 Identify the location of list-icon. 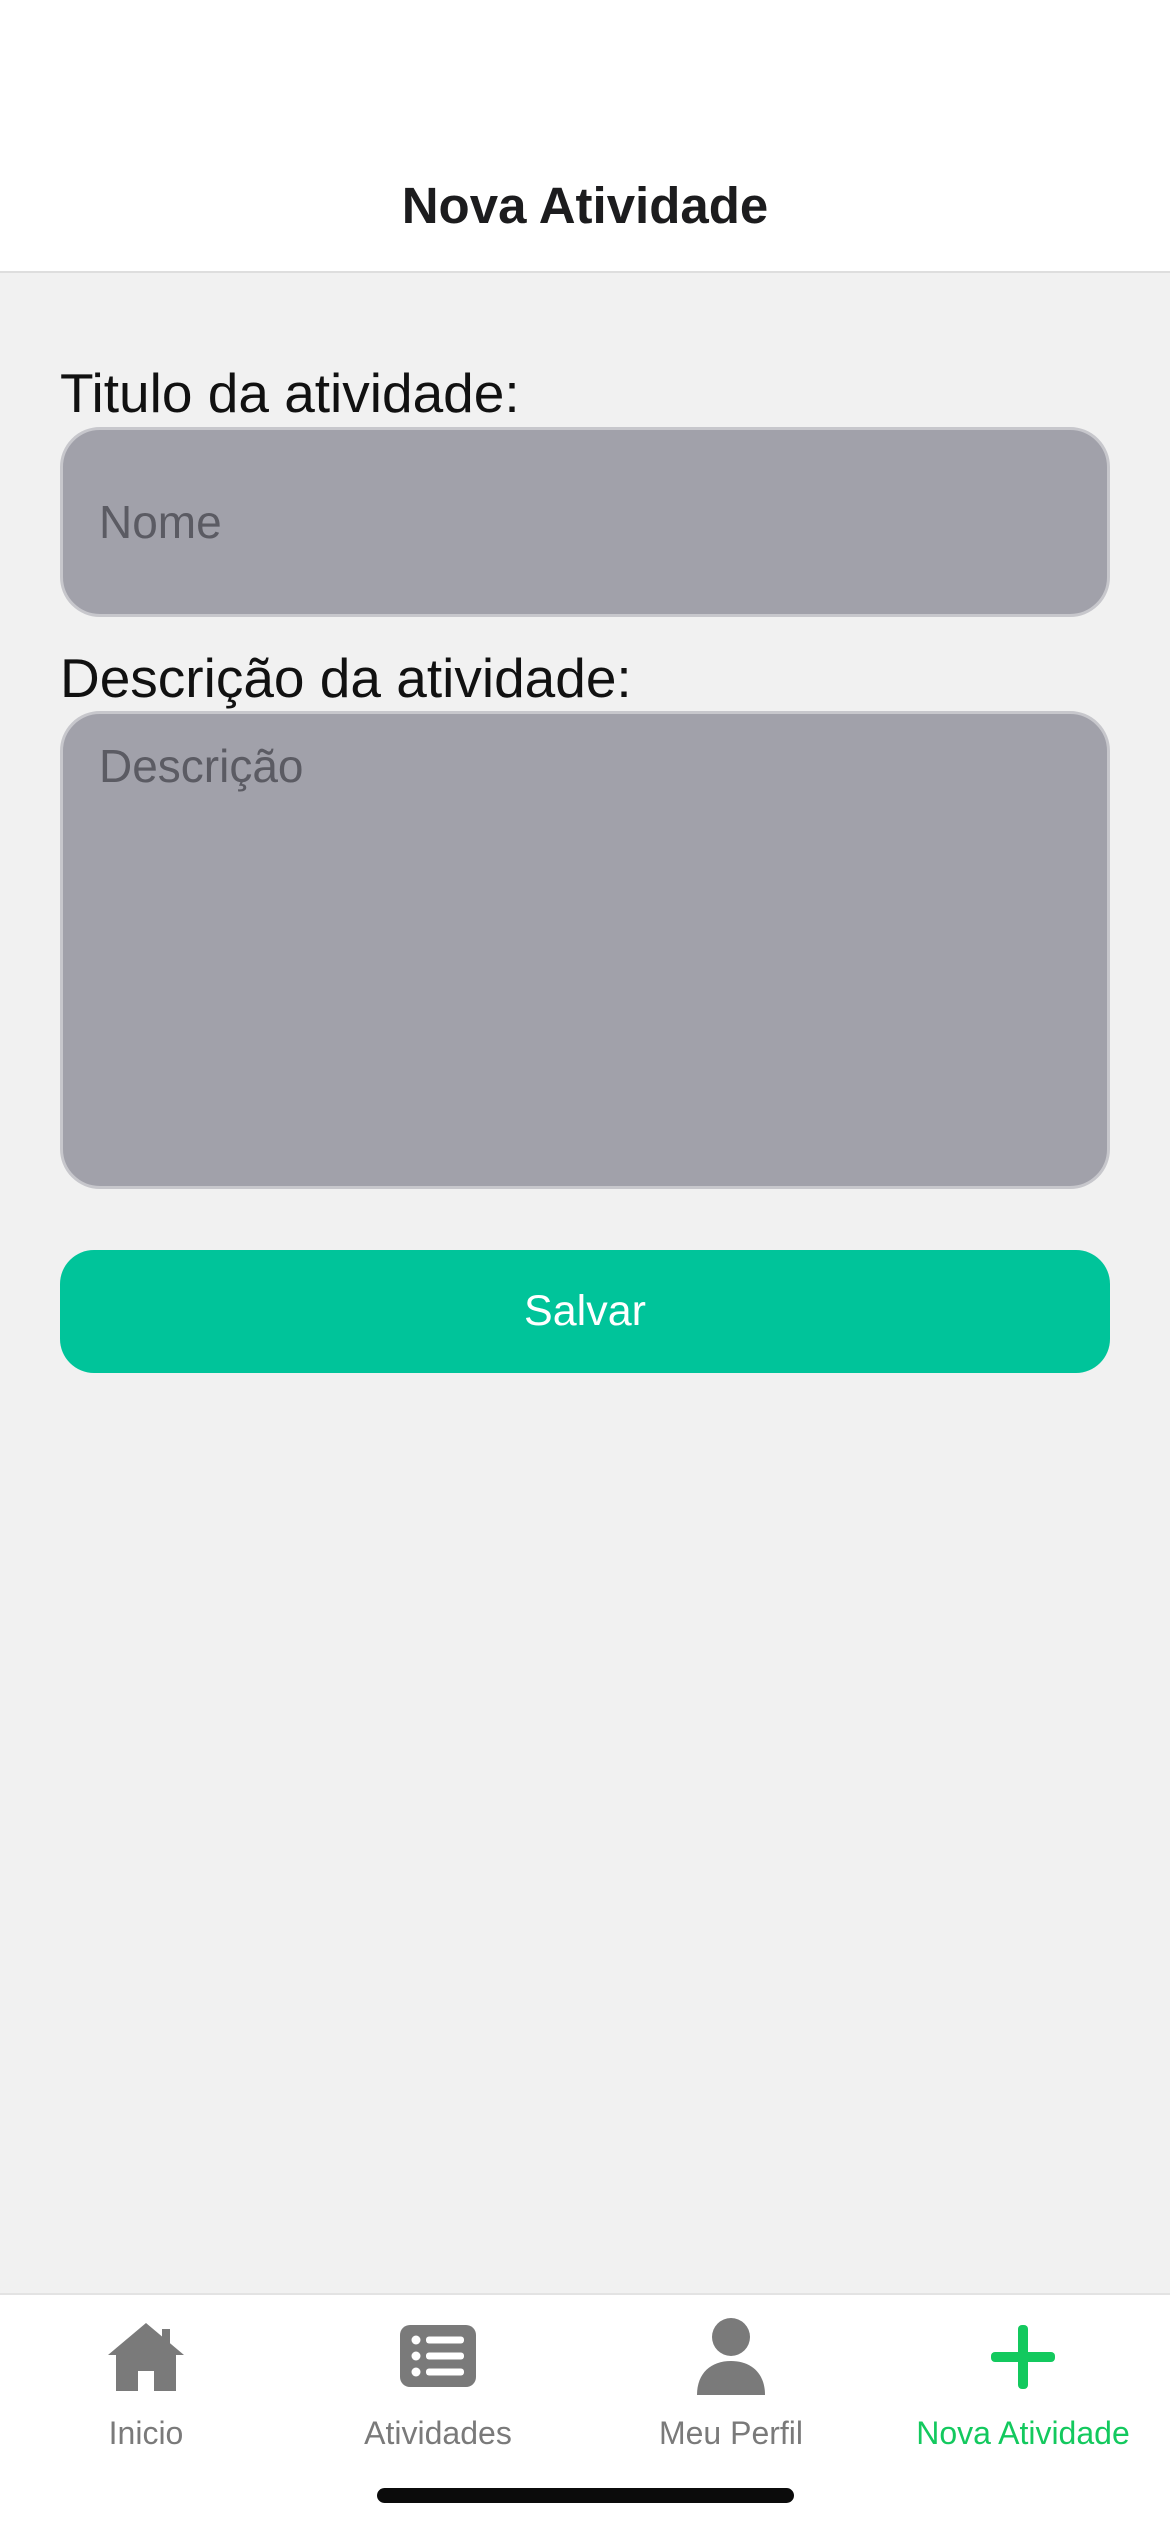
(438, 2356).